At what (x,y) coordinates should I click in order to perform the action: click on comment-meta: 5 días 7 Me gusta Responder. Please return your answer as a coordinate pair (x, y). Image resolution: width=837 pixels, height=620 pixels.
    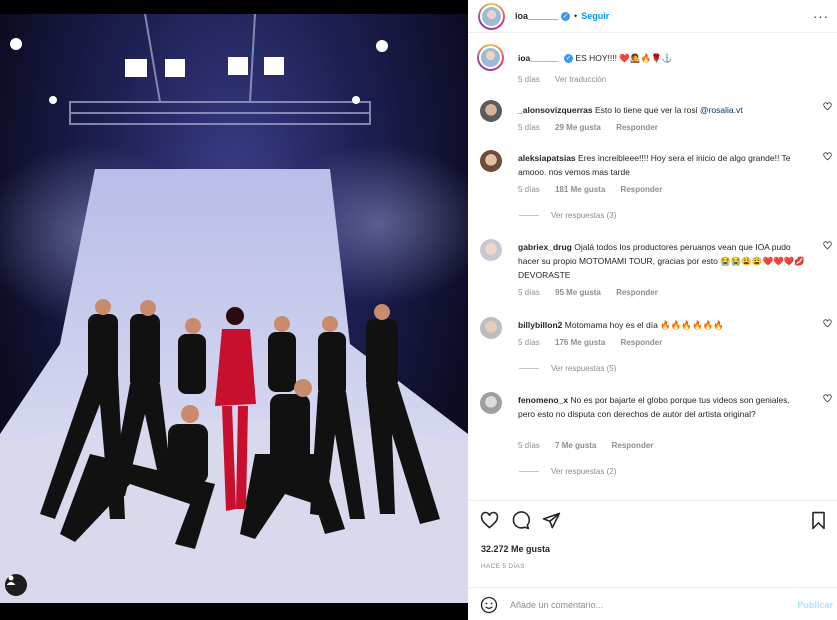
    Looking at the image, I should click on (592, 445).